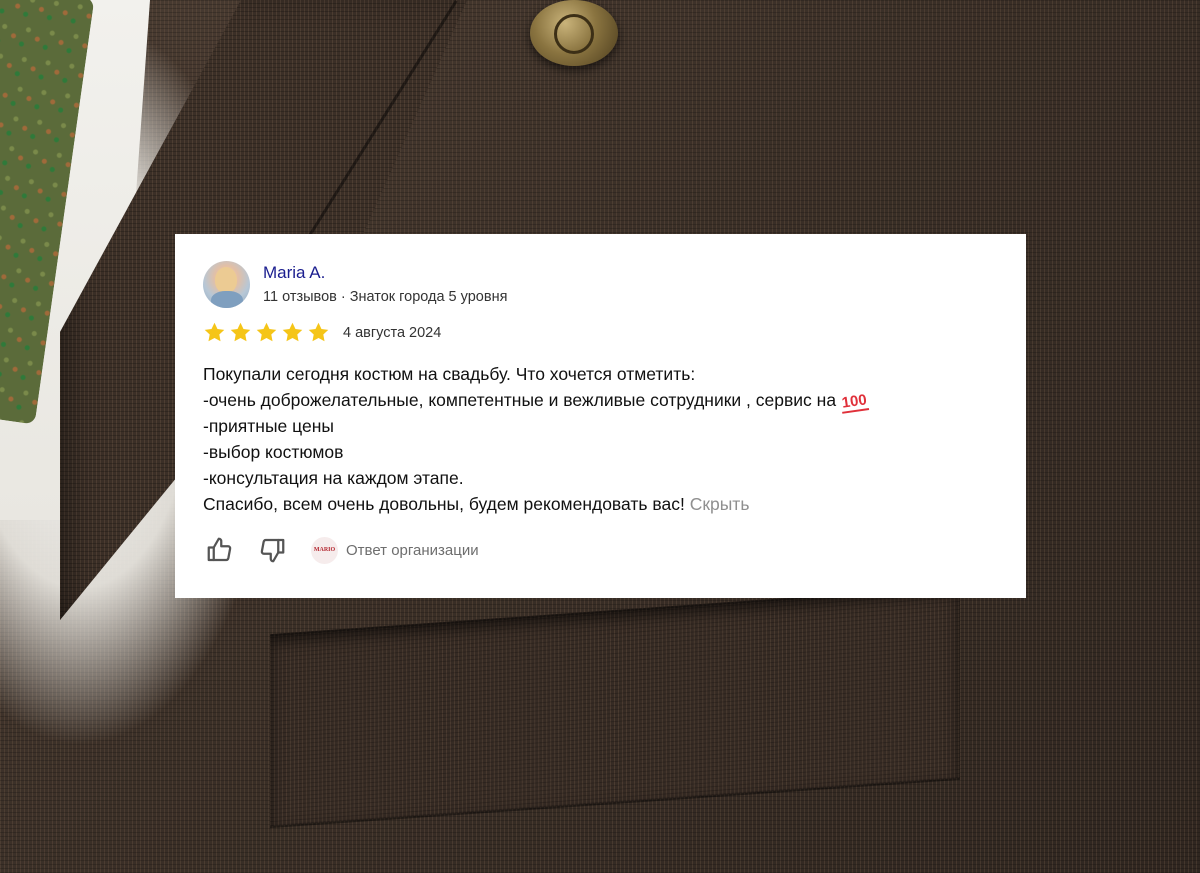 Image resolution: width=1200 pixels, height=873 pixels. What do you see at coordinates (273, 452) in the screenshot?
I see `review-line: -выбор костюмов` at bounding box center [273, 452].